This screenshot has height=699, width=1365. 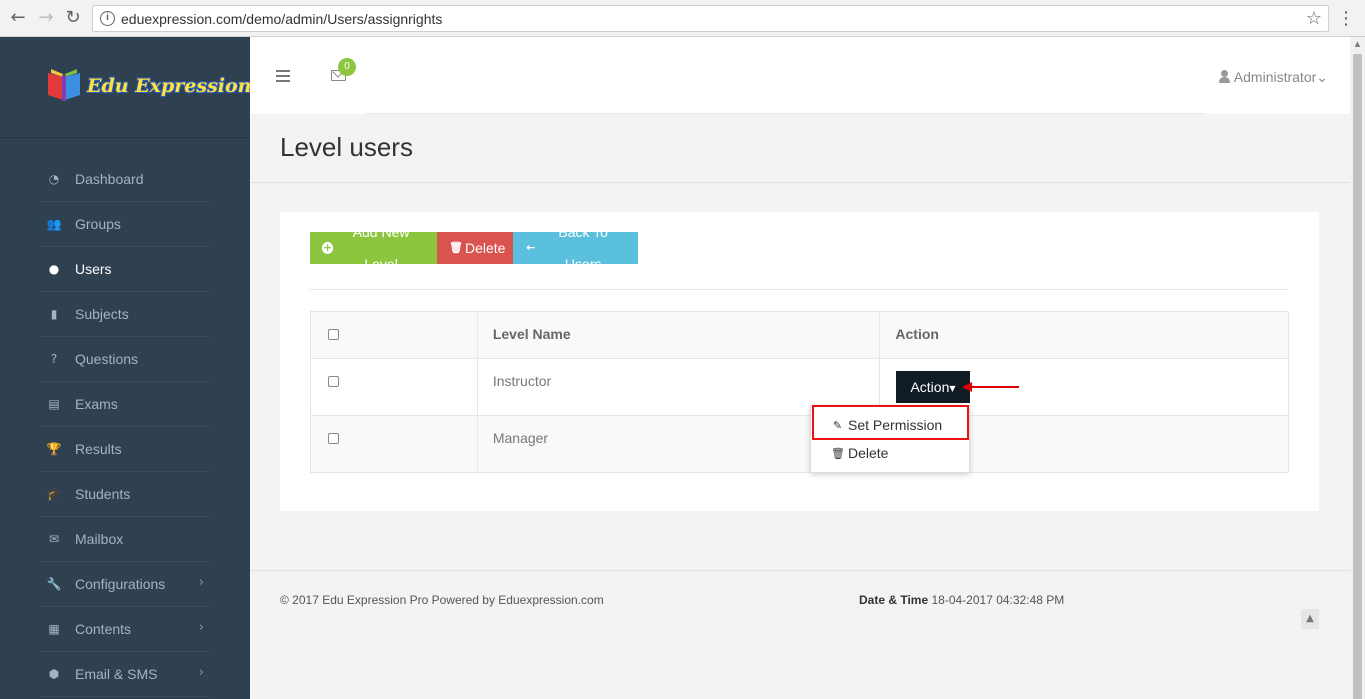 I want to click on back-to-users-label: Back To Users, so click(x=583, y=248).